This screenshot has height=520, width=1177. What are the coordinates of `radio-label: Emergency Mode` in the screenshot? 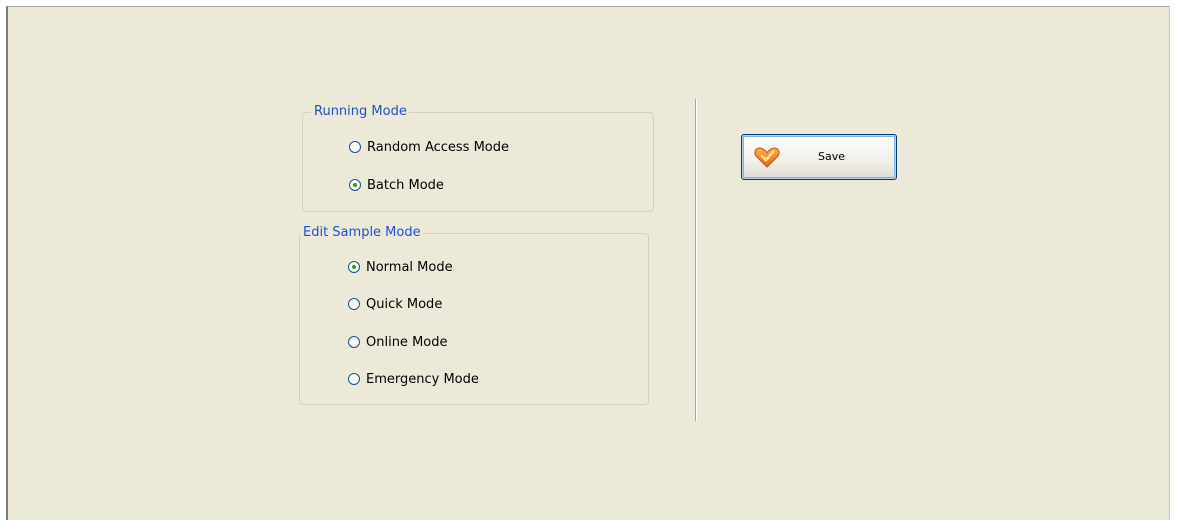 It's located at (422, 379).